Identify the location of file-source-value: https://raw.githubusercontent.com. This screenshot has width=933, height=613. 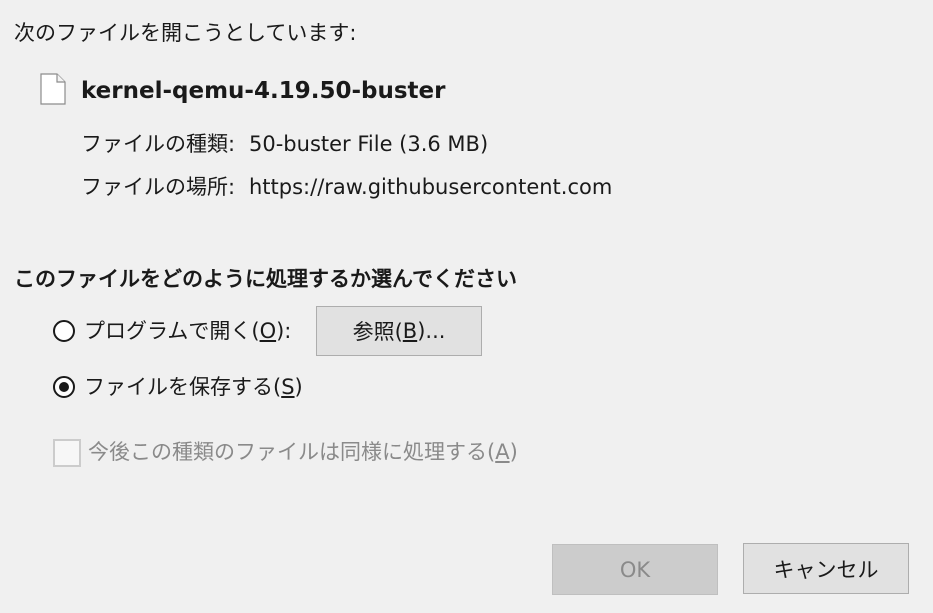
(431, 187).